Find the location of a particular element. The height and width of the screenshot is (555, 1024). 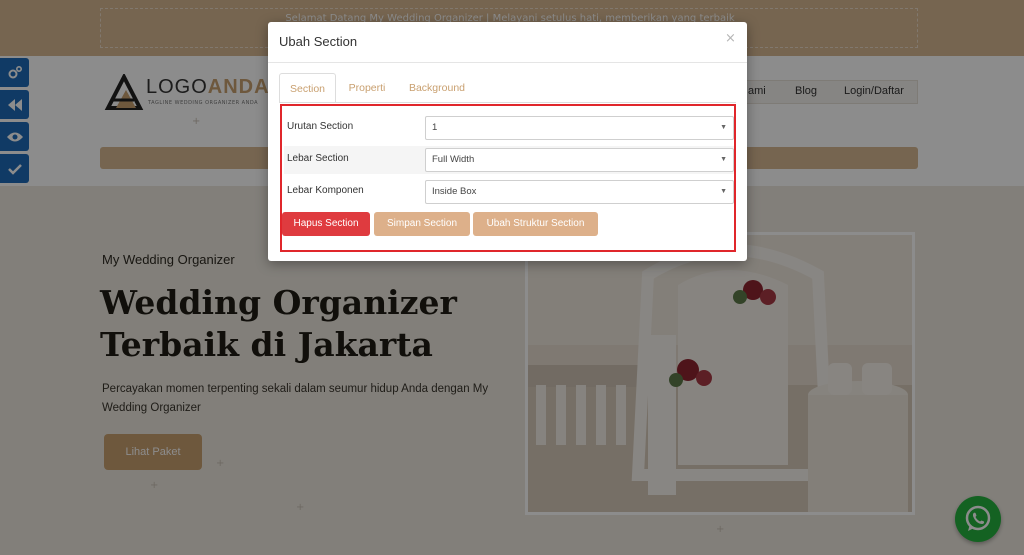

field-row-lebar-section: Lebar Section Full Width ▼ is located at coordinates (509, 160).